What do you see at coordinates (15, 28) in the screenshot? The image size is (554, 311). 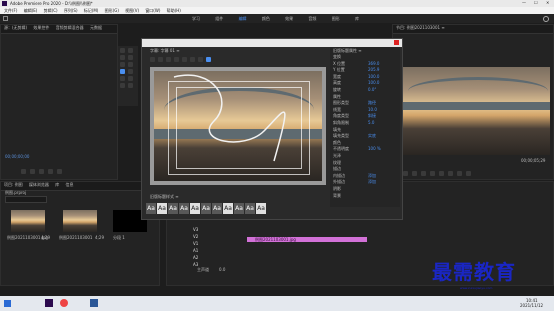 I see `tab-source: 源：(无剪辑)` at bounding box center [15, 28].